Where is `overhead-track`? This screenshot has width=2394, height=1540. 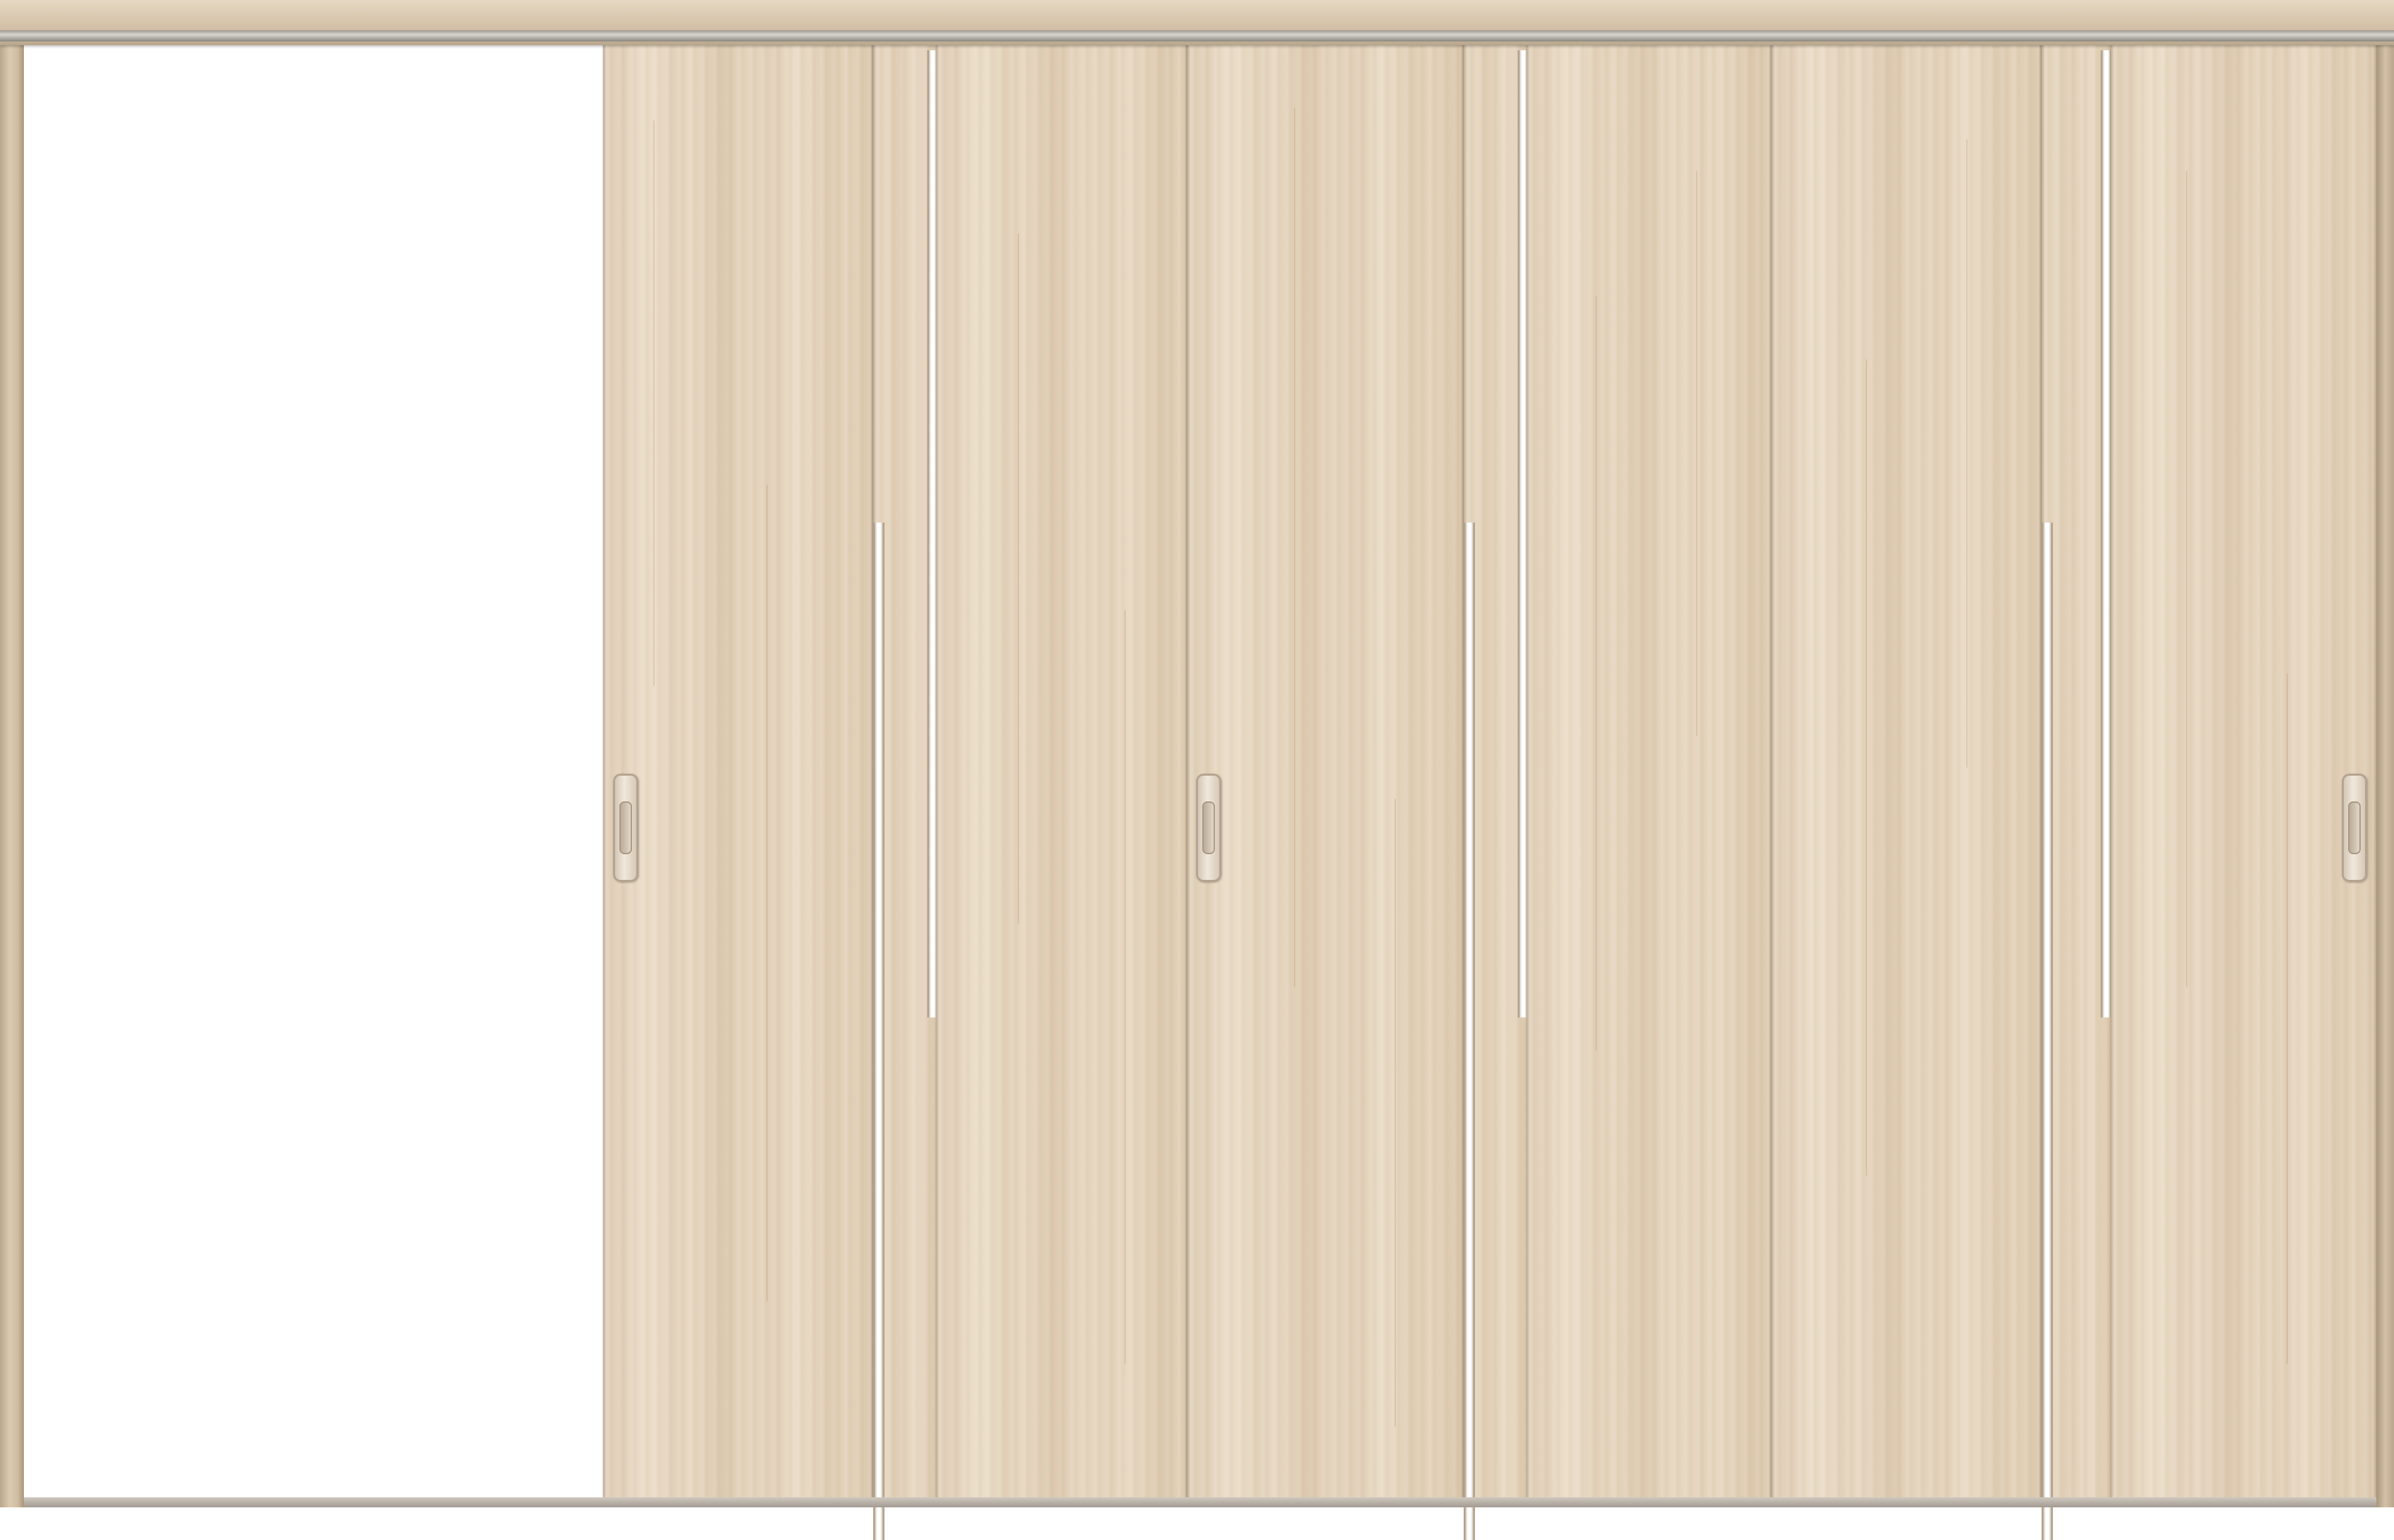 overhead-track is located at coordinates (1197, 35).